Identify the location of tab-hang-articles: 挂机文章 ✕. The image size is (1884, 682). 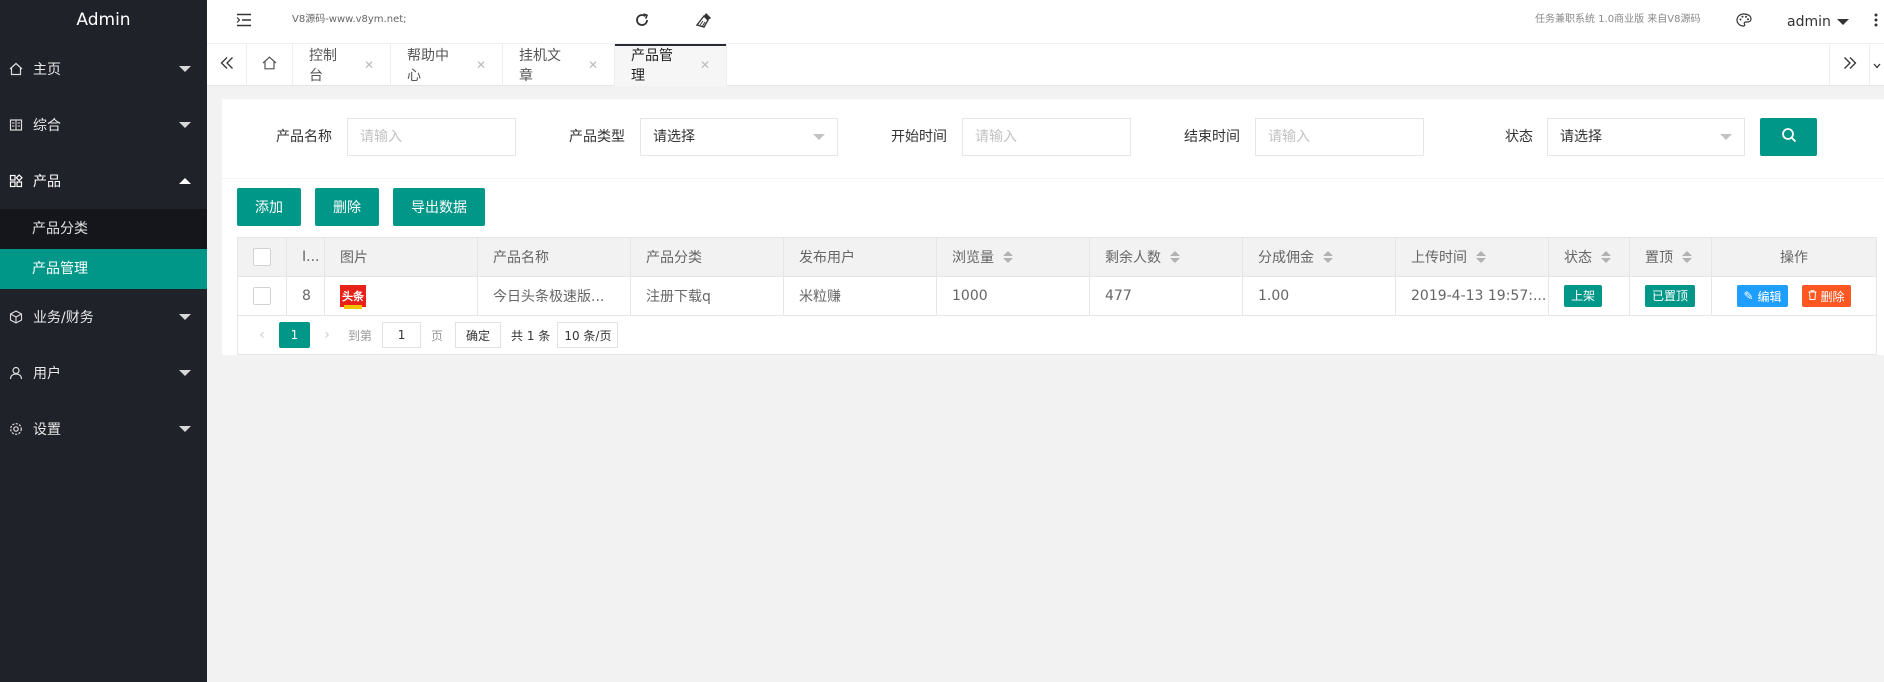
(559, 65).